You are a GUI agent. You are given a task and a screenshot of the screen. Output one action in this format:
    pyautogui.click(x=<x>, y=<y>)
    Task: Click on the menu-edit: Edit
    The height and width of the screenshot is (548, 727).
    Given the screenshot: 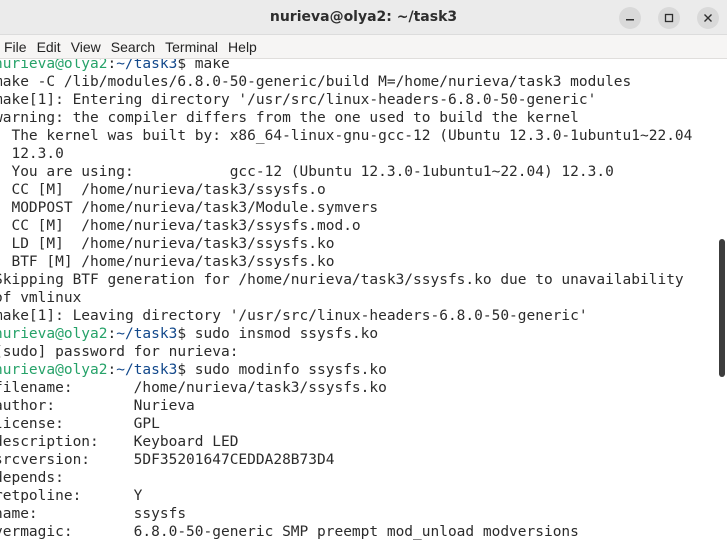 What is the action you would take?
    pyautogui.click(x=50, y=47)
    